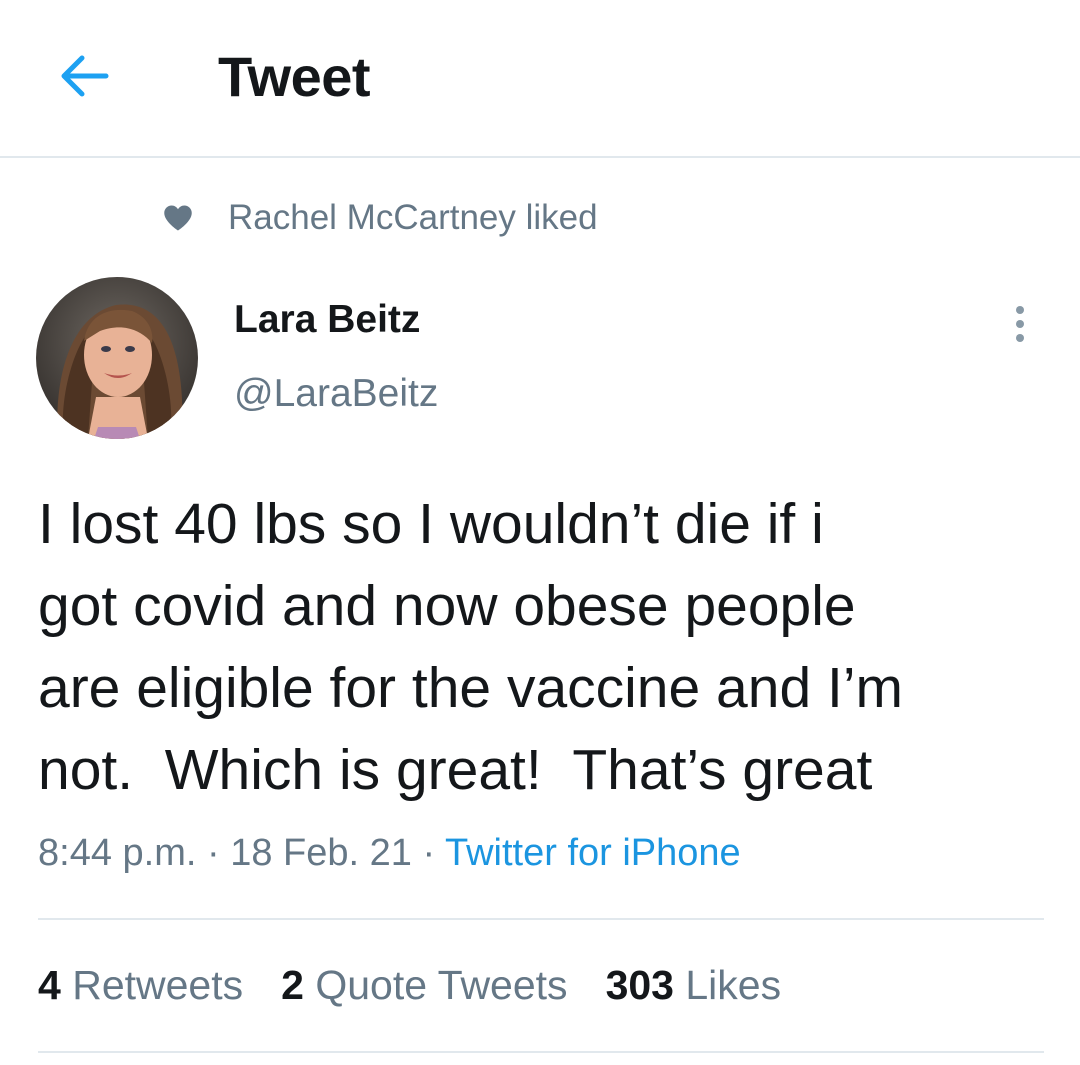 This screenshot has height=1065, width=1080. I want to click on tweet-stats: 4 Retweets 2 Quote Tweets 303 Likes, so click(428, 985).